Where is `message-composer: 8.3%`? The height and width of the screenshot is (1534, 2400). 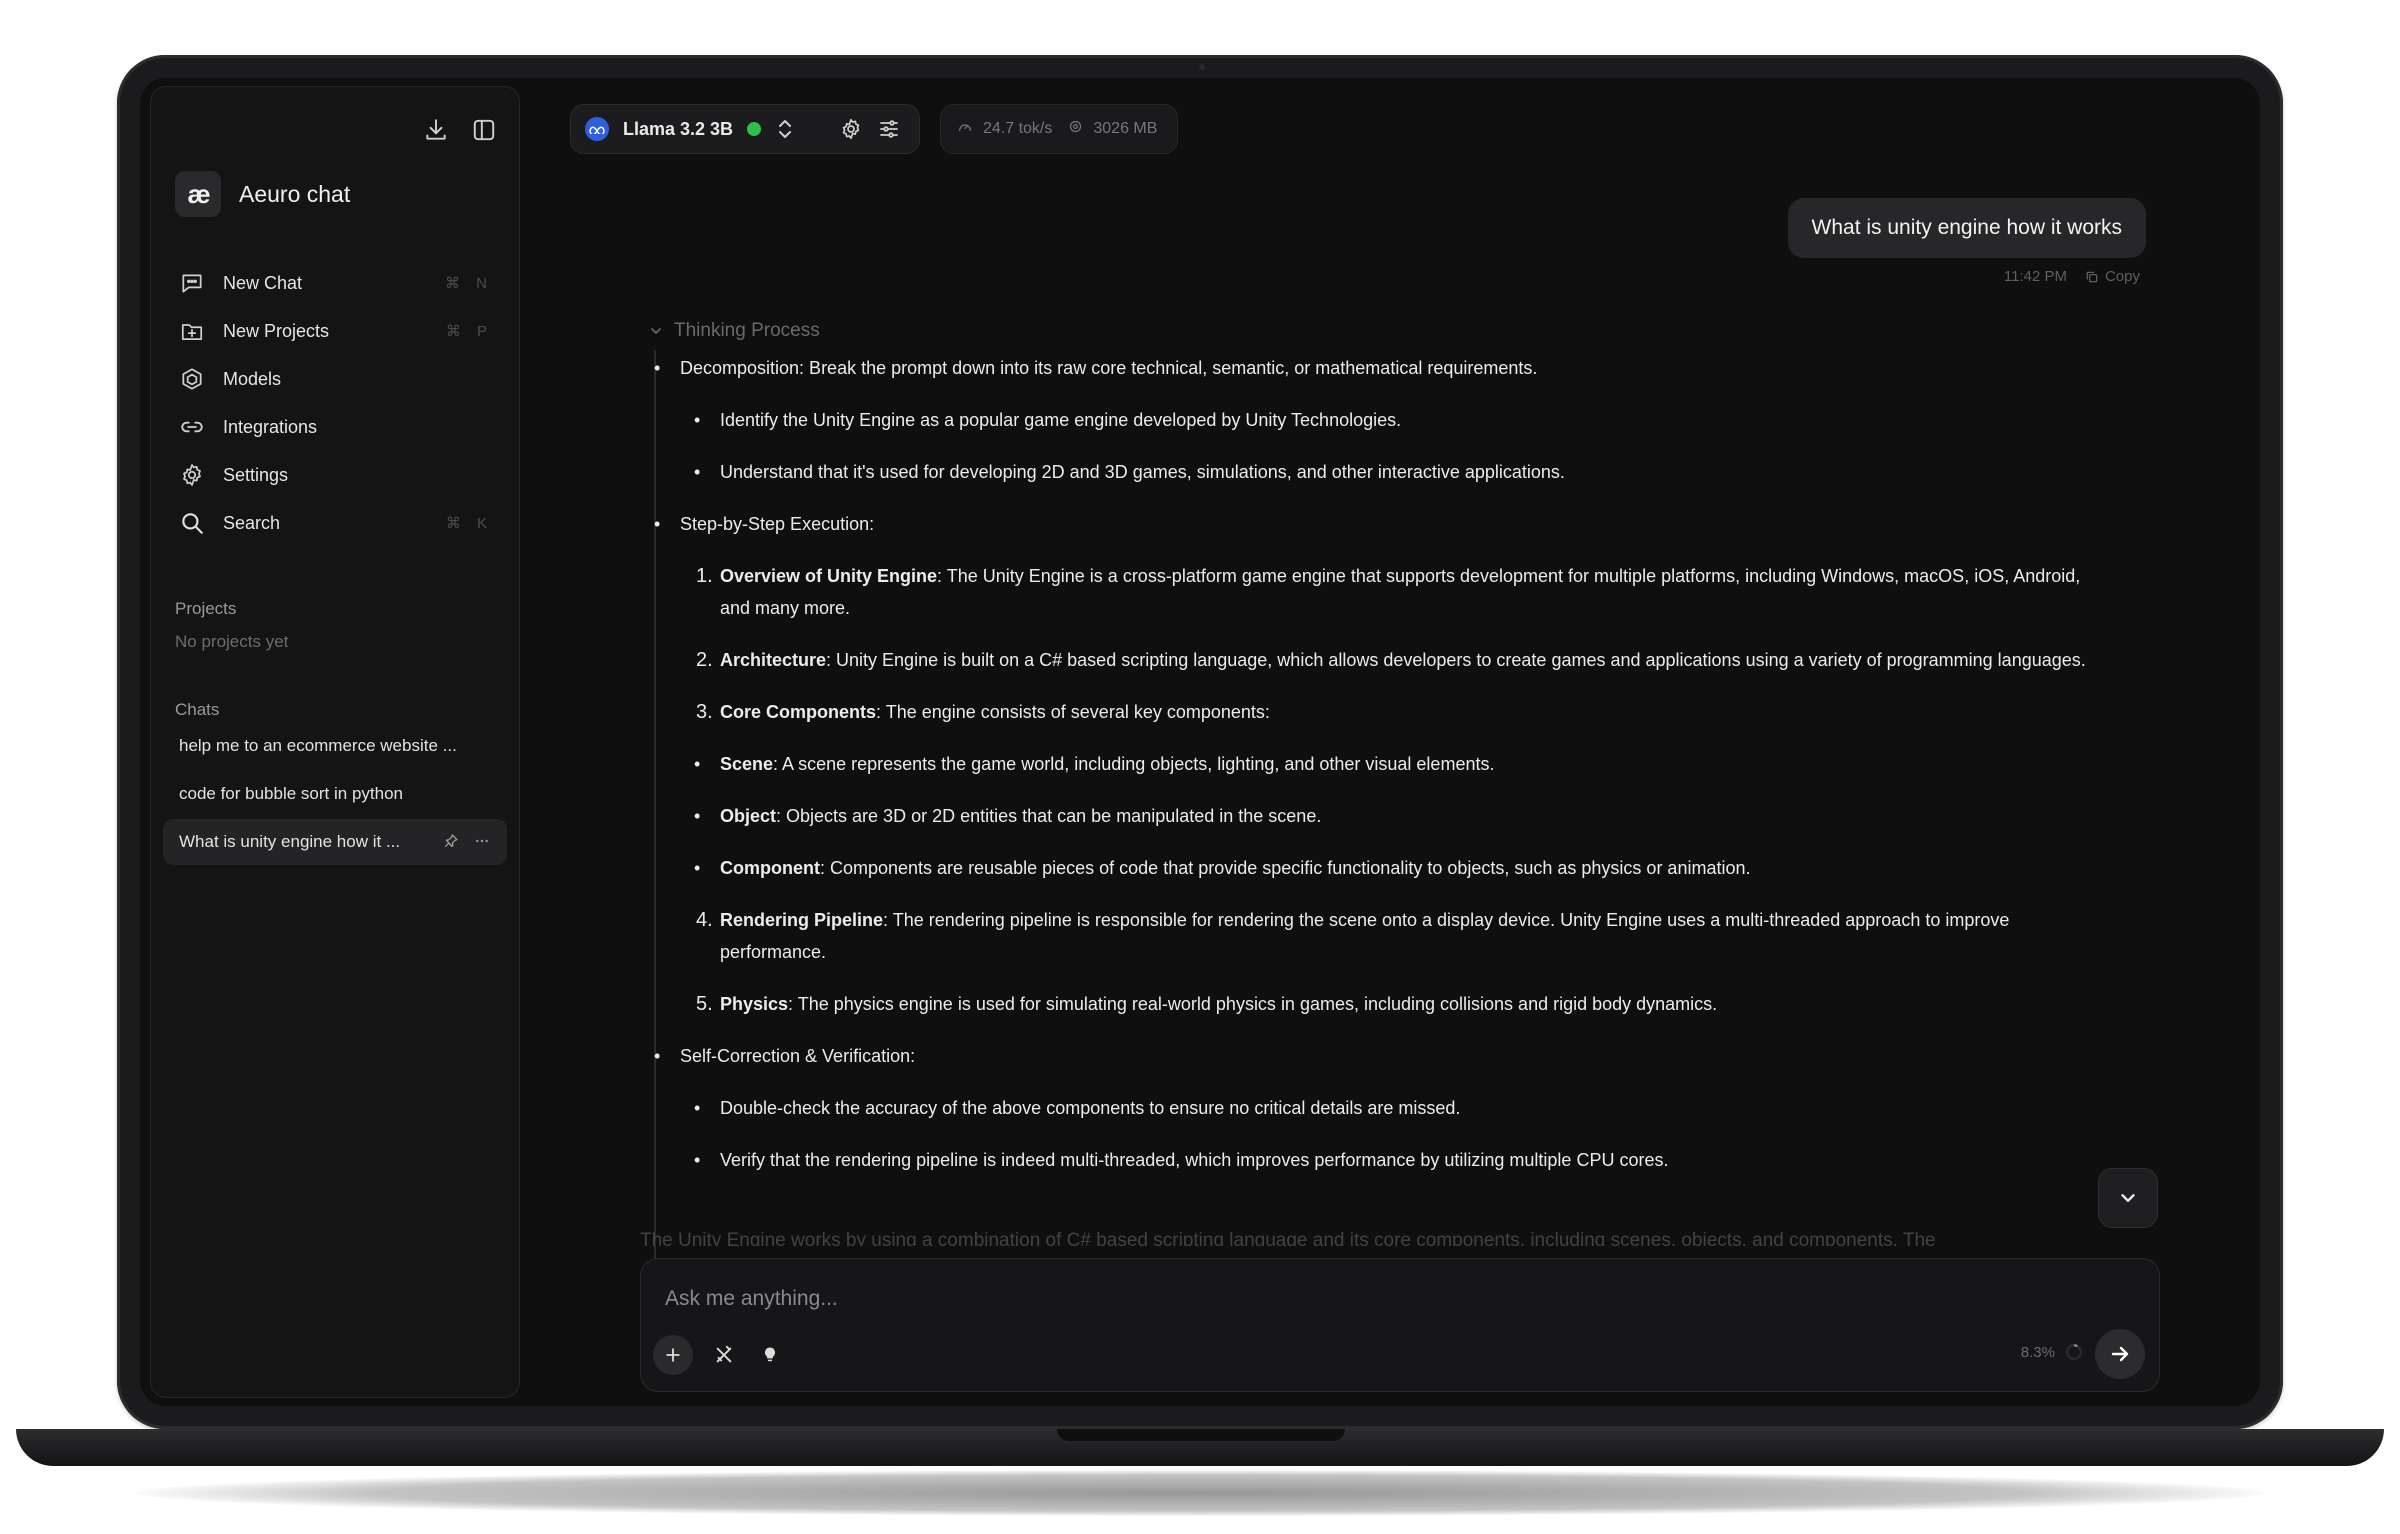 message-composer: 8.3% is located at coordinates (1400, 1325).